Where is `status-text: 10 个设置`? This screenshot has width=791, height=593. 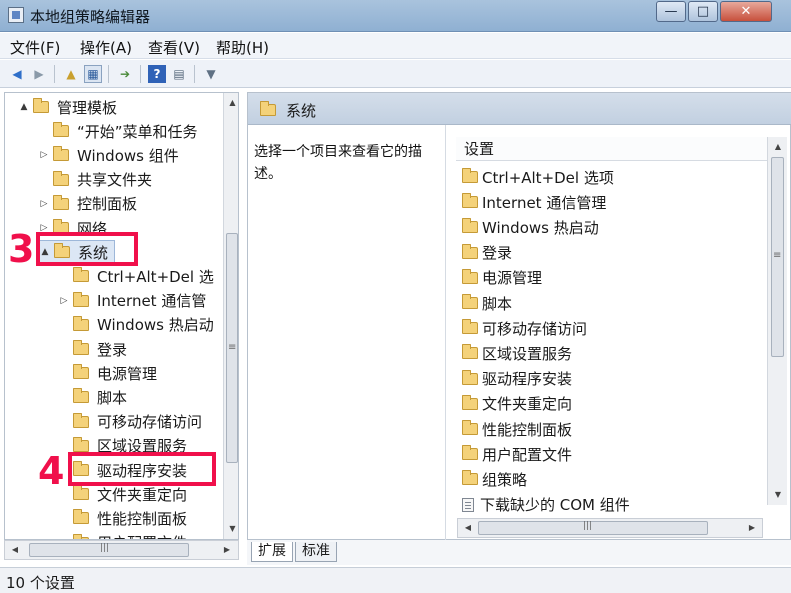
status-text: 10 个设置 is located at coordinates (40, 583).